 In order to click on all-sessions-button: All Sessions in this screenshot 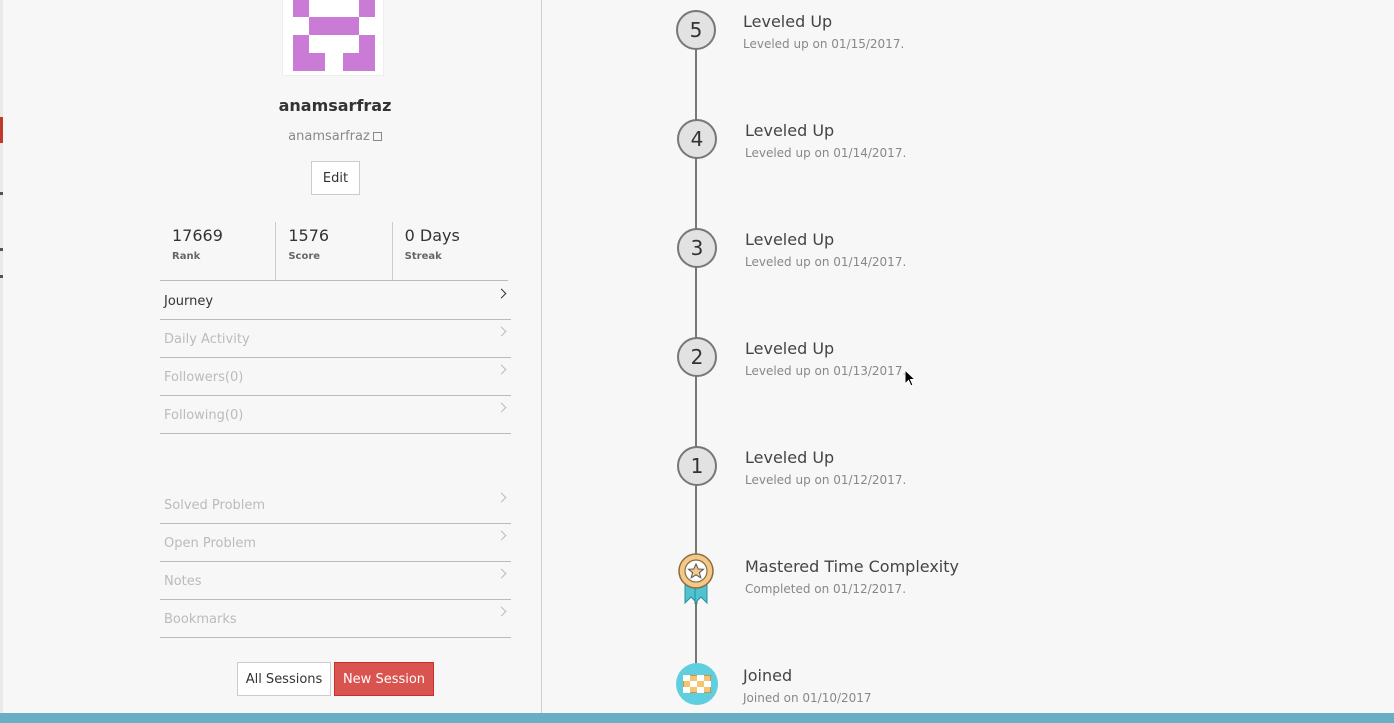, I will do `click(284, 679)`.